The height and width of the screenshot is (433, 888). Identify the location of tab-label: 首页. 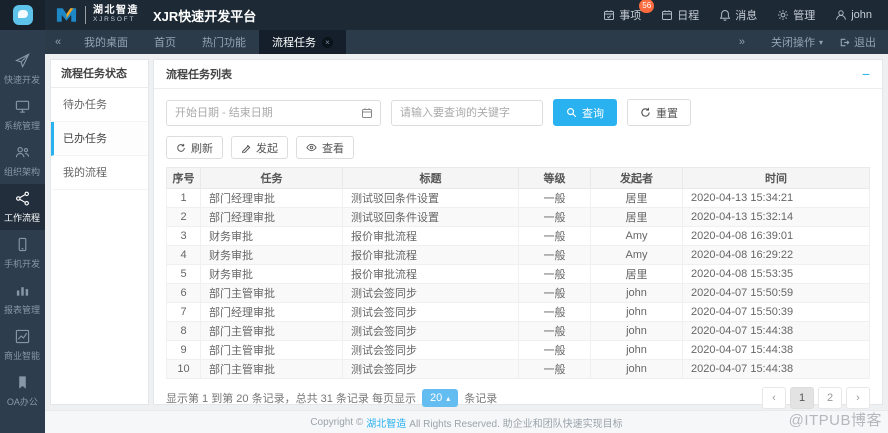
(165, 43).